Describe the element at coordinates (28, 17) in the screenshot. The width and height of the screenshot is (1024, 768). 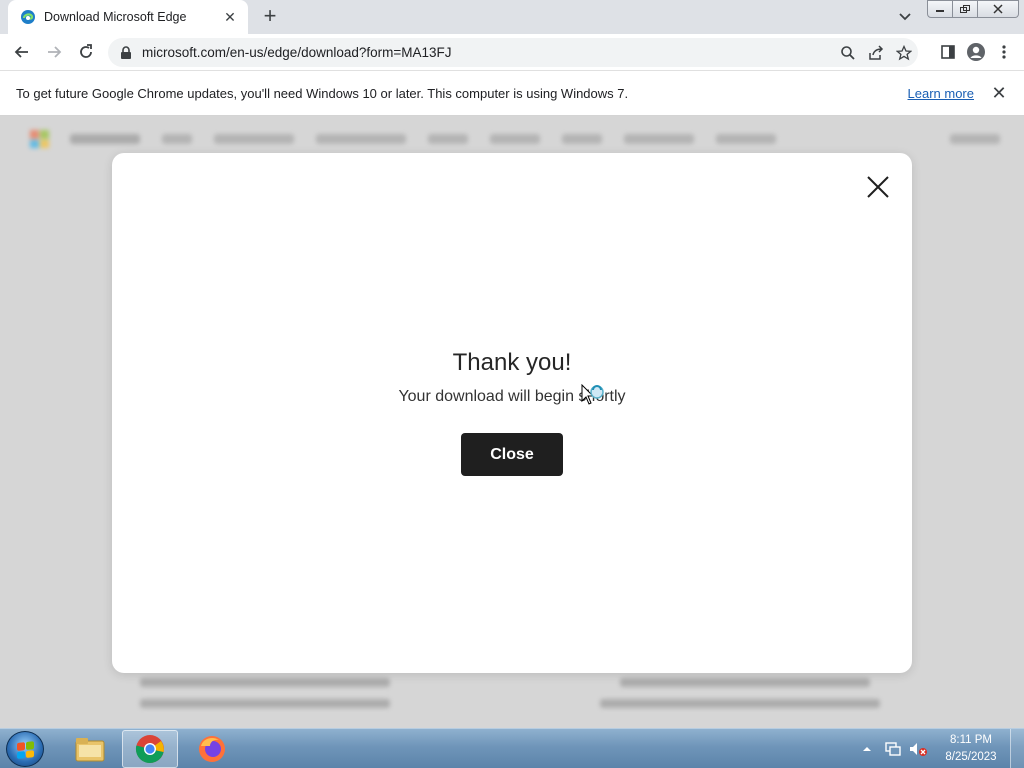
I see `edge-icon` at that location.